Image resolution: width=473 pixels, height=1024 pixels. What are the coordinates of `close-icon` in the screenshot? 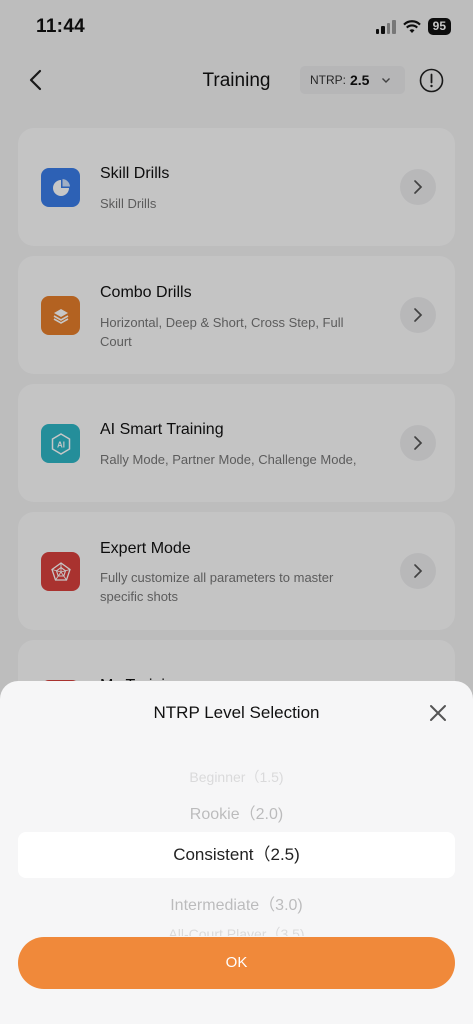 It's located at (438, 713).